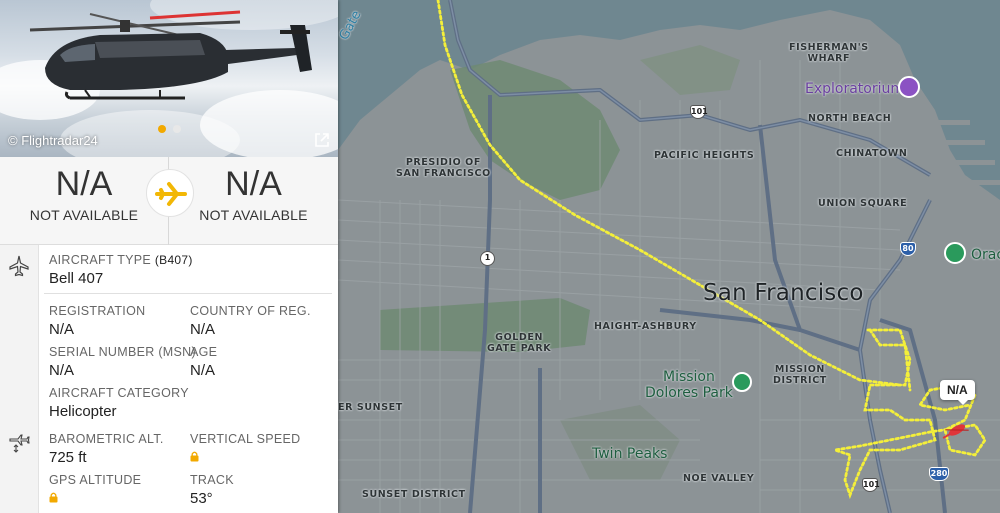 The height and width of the screenshot is (513, 1000). I want to click on gps-alt-field: GPS ALTITUDE, so click(95, 490).